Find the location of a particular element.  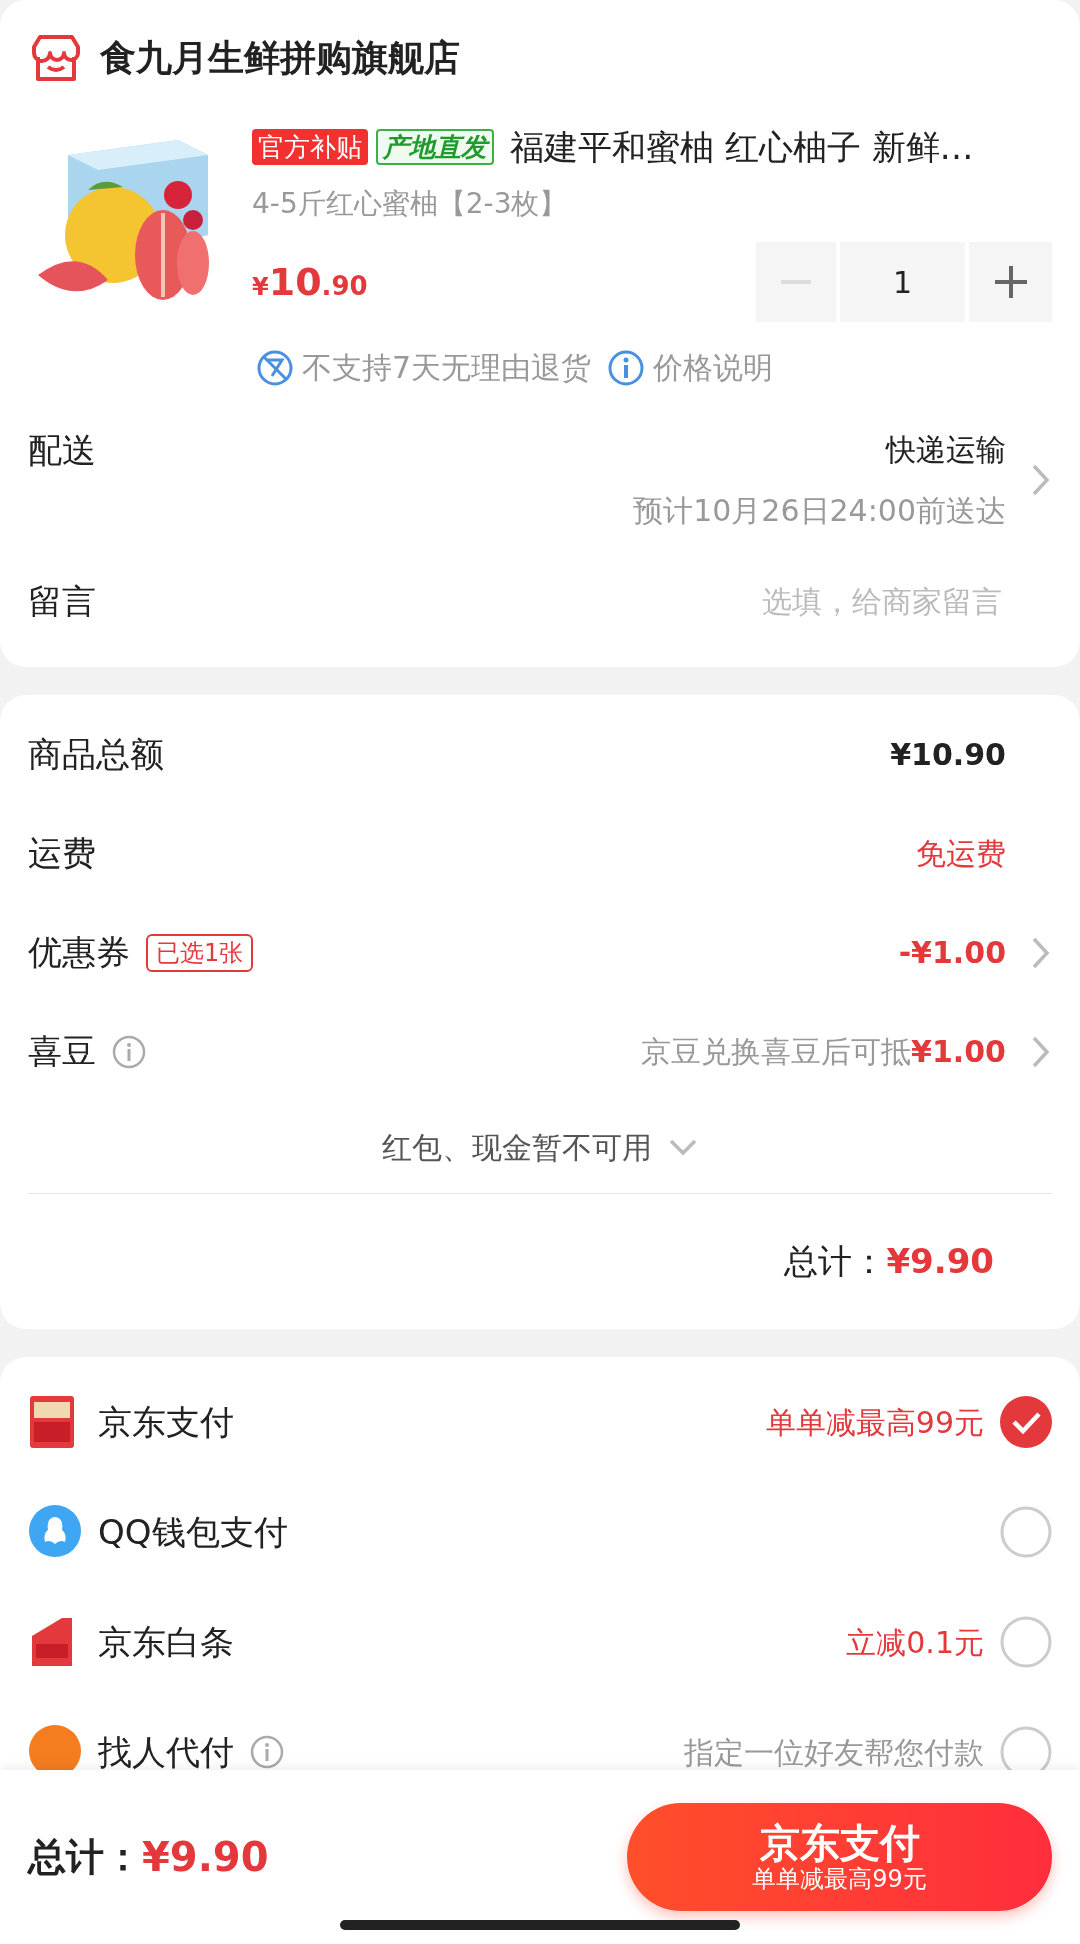

coupon-badge: 已选1张 is located at coordinates (200, 952).